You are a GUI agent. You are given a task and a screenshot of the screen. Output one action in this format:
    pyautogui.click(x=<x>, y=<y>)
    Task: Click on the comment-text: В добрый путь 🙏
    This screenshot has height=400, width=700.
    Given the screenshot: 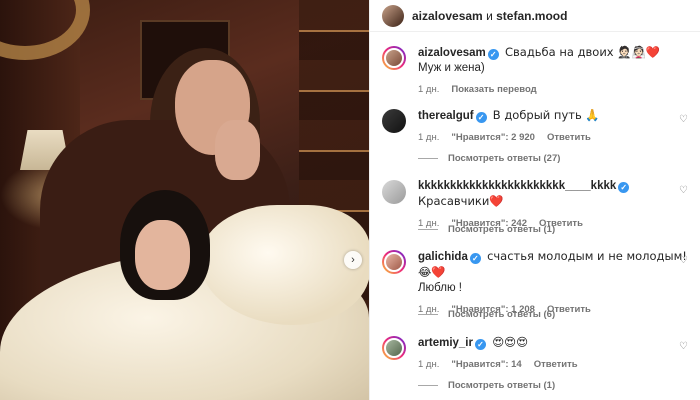 What is the action you would take?
    pyautogui.click(x=546, y=115)
    